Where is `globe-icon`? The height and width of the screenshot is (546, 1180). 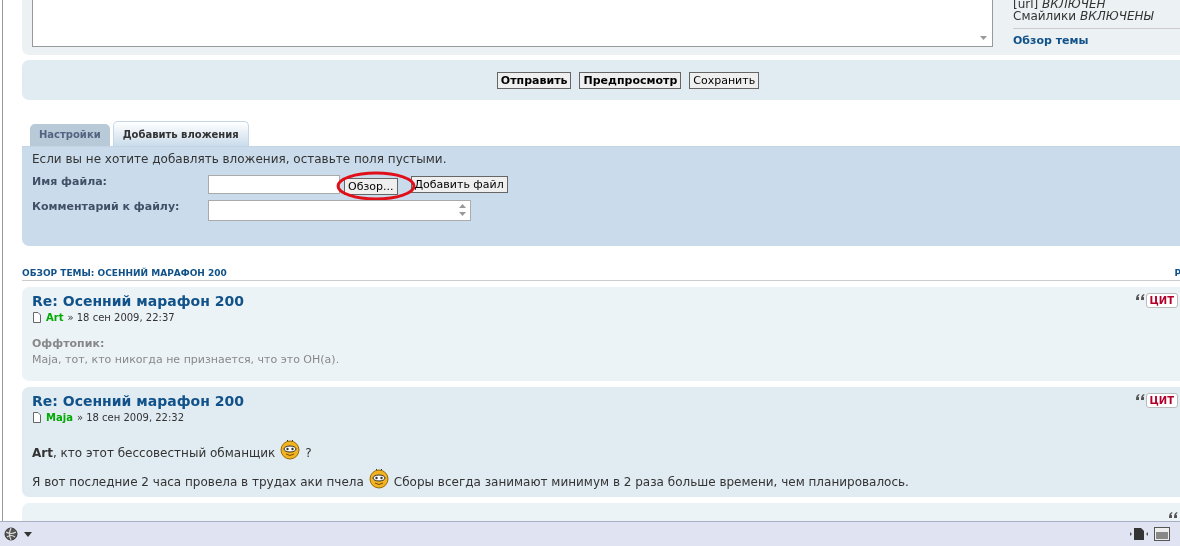
globe-icon is located at coordinates (11, 534).